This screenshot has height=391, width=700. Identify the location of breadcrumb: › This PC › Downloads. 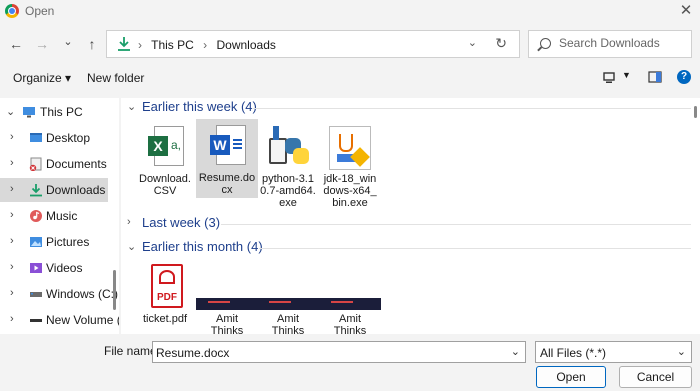
(207, 45).